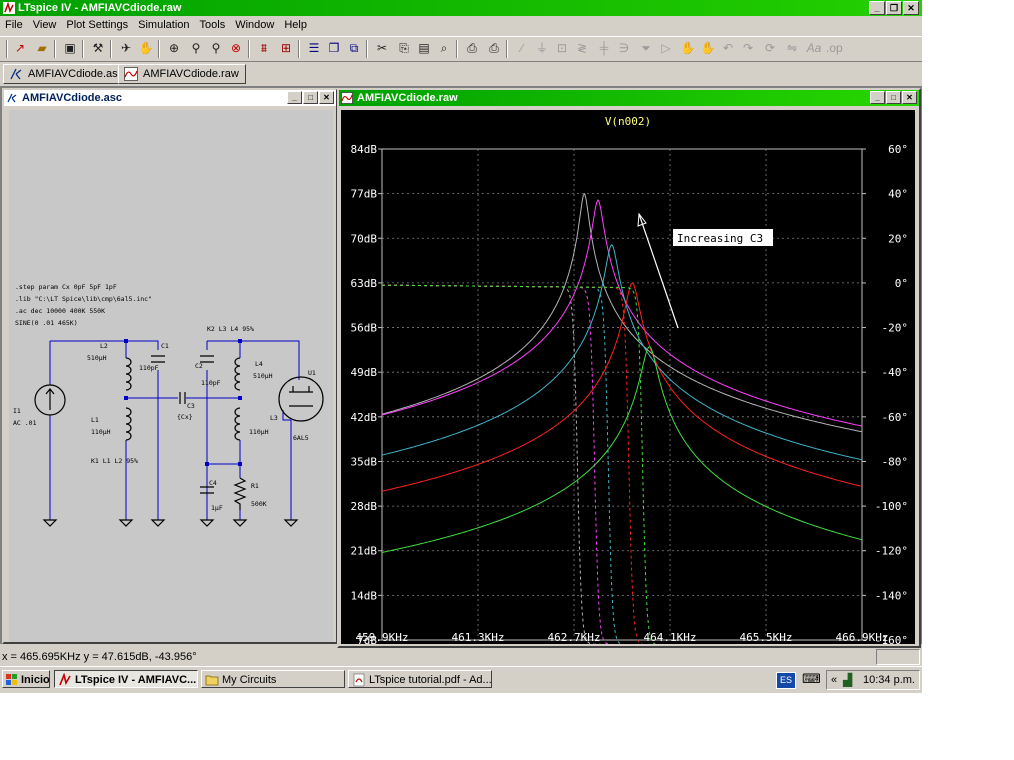 This screenshot has height=760, width=1014. I want to click on component-icon: ▷, so click(666, 48).